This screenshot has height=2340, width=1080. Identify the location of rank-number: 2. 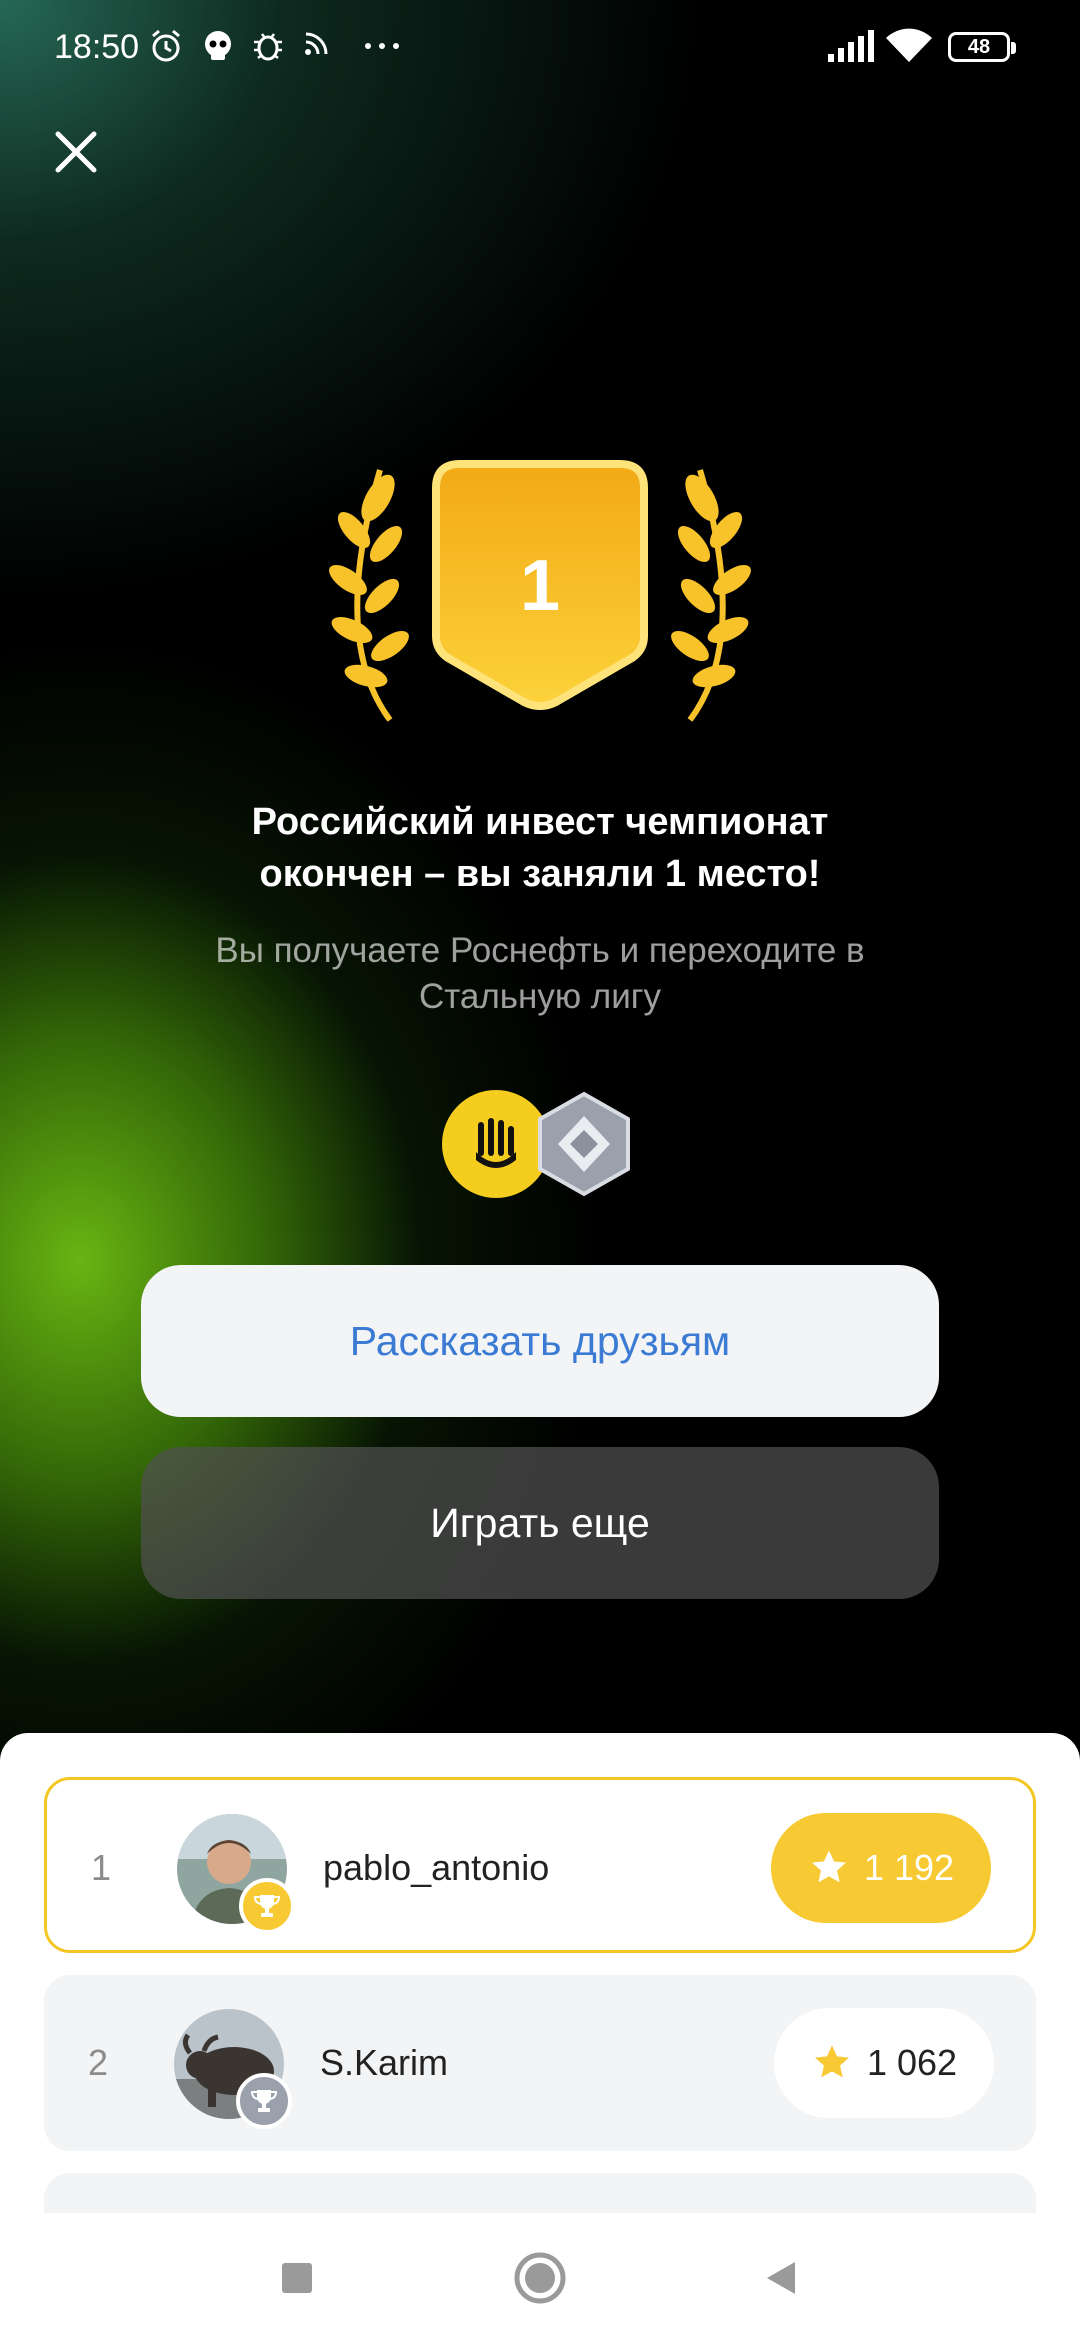
(98, 2062).